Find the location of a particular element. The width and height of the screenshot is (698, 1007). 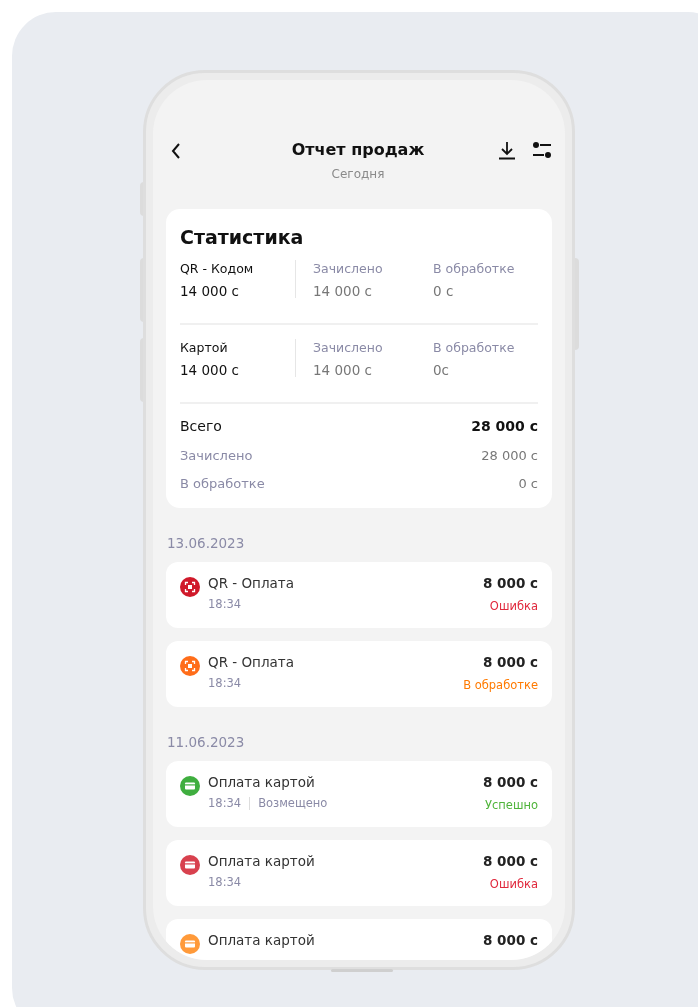

date-heading: 11.06.2023 is located at coordinates (206, 742).